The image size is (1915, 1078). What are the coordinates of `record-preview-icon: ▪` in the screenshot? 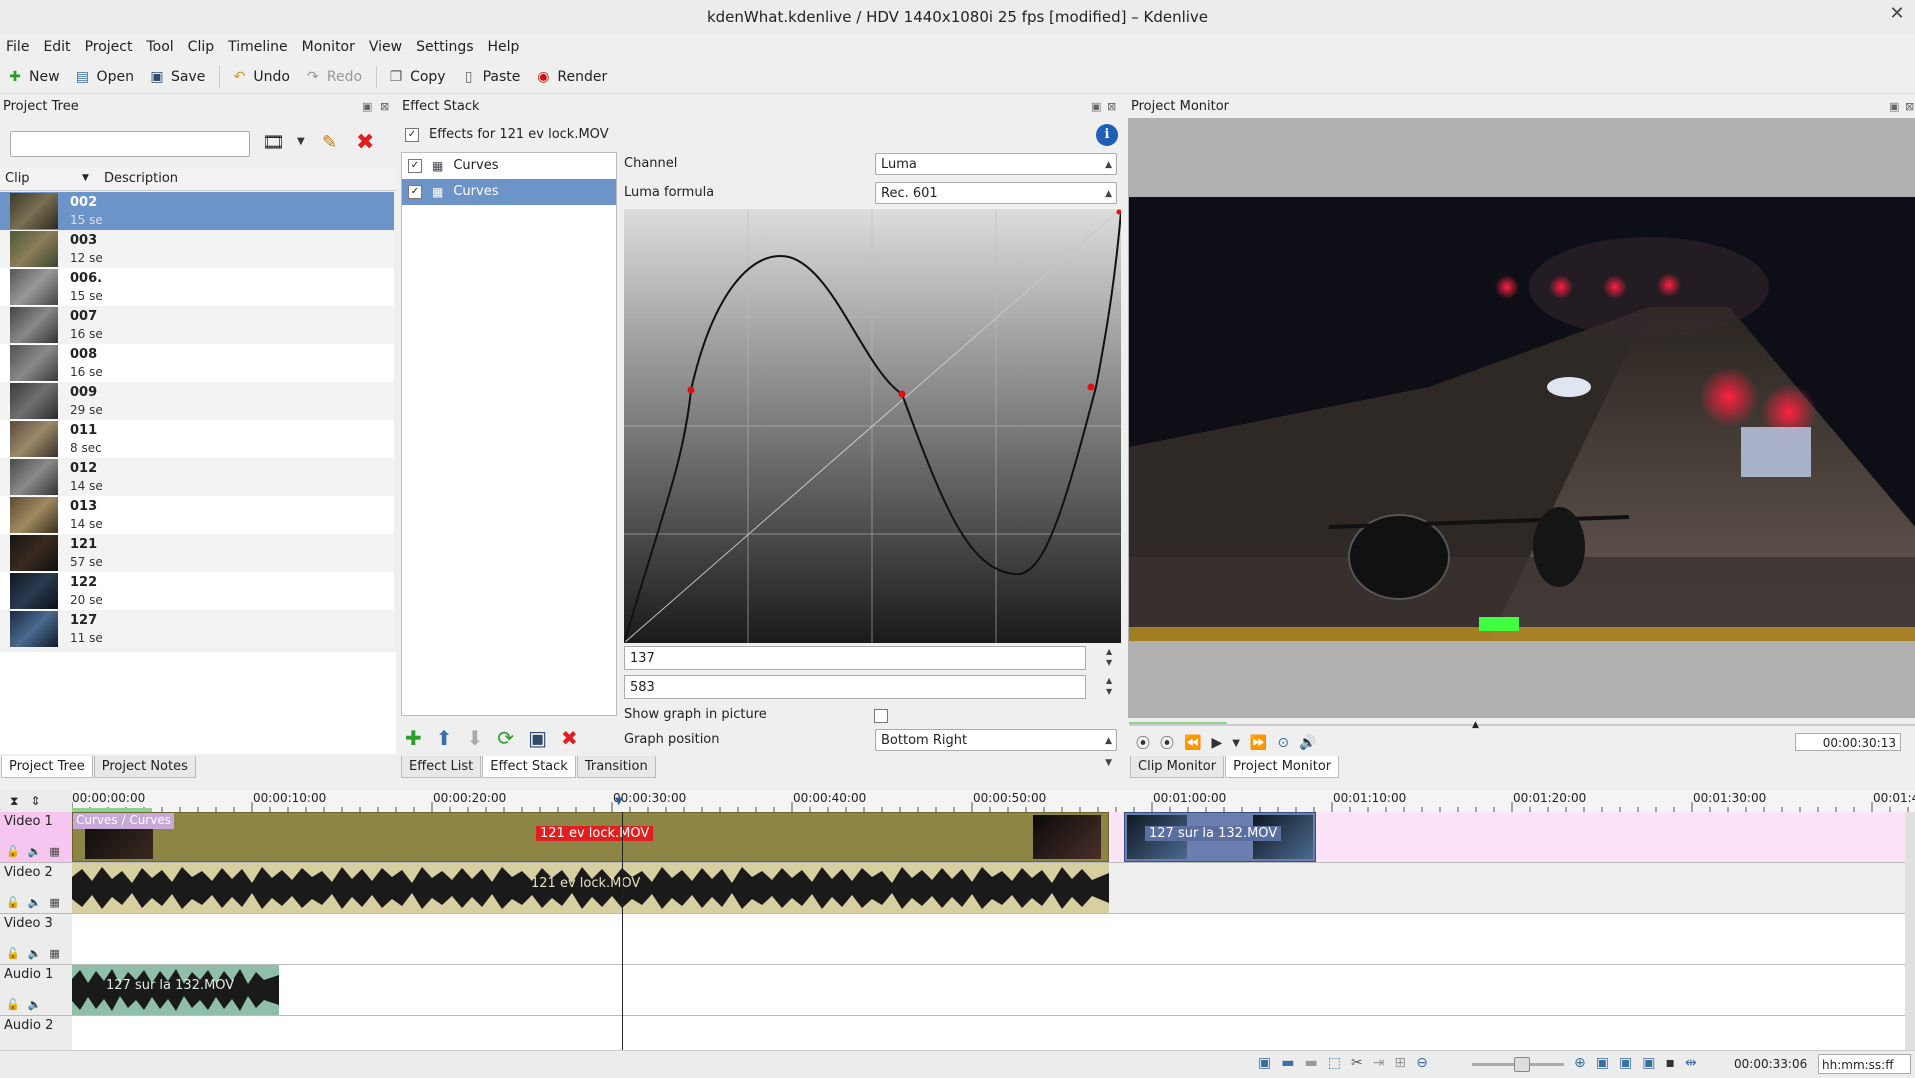 It's located at (1670, 1063).